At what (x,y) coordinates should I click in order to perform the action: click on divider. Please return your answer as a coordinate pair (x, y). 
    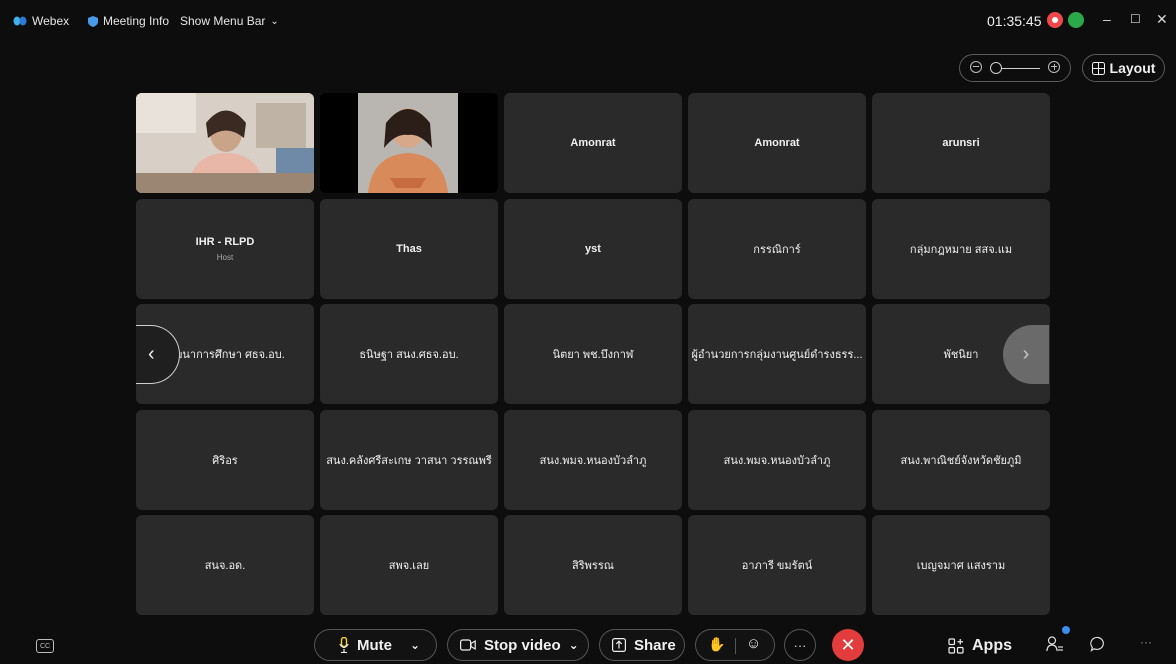
    Looking at the image, I should click on (735, 646).